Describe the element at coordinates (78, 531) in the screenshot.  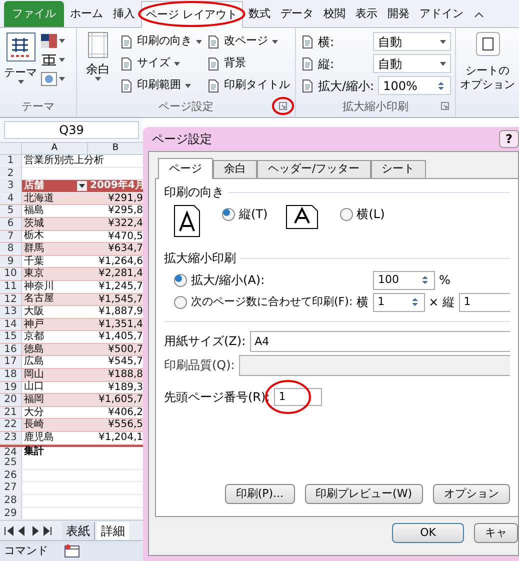
I see `sheet-tab: 表紙` at that location.